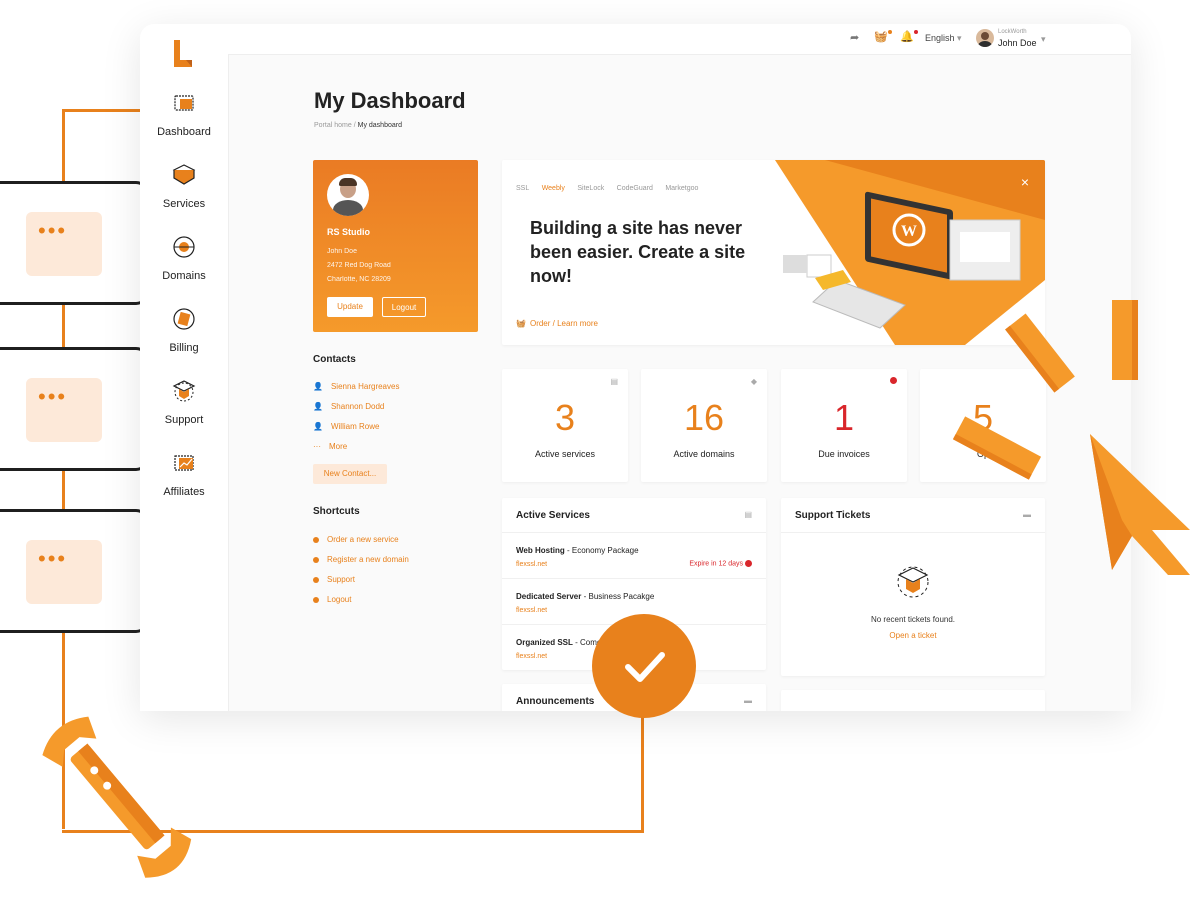 This screenshot has width=1192, height=905. Describe the element at coordinates (333, 125) in the screenshot. I see `breadcrumb-home: Portal home` at that location.